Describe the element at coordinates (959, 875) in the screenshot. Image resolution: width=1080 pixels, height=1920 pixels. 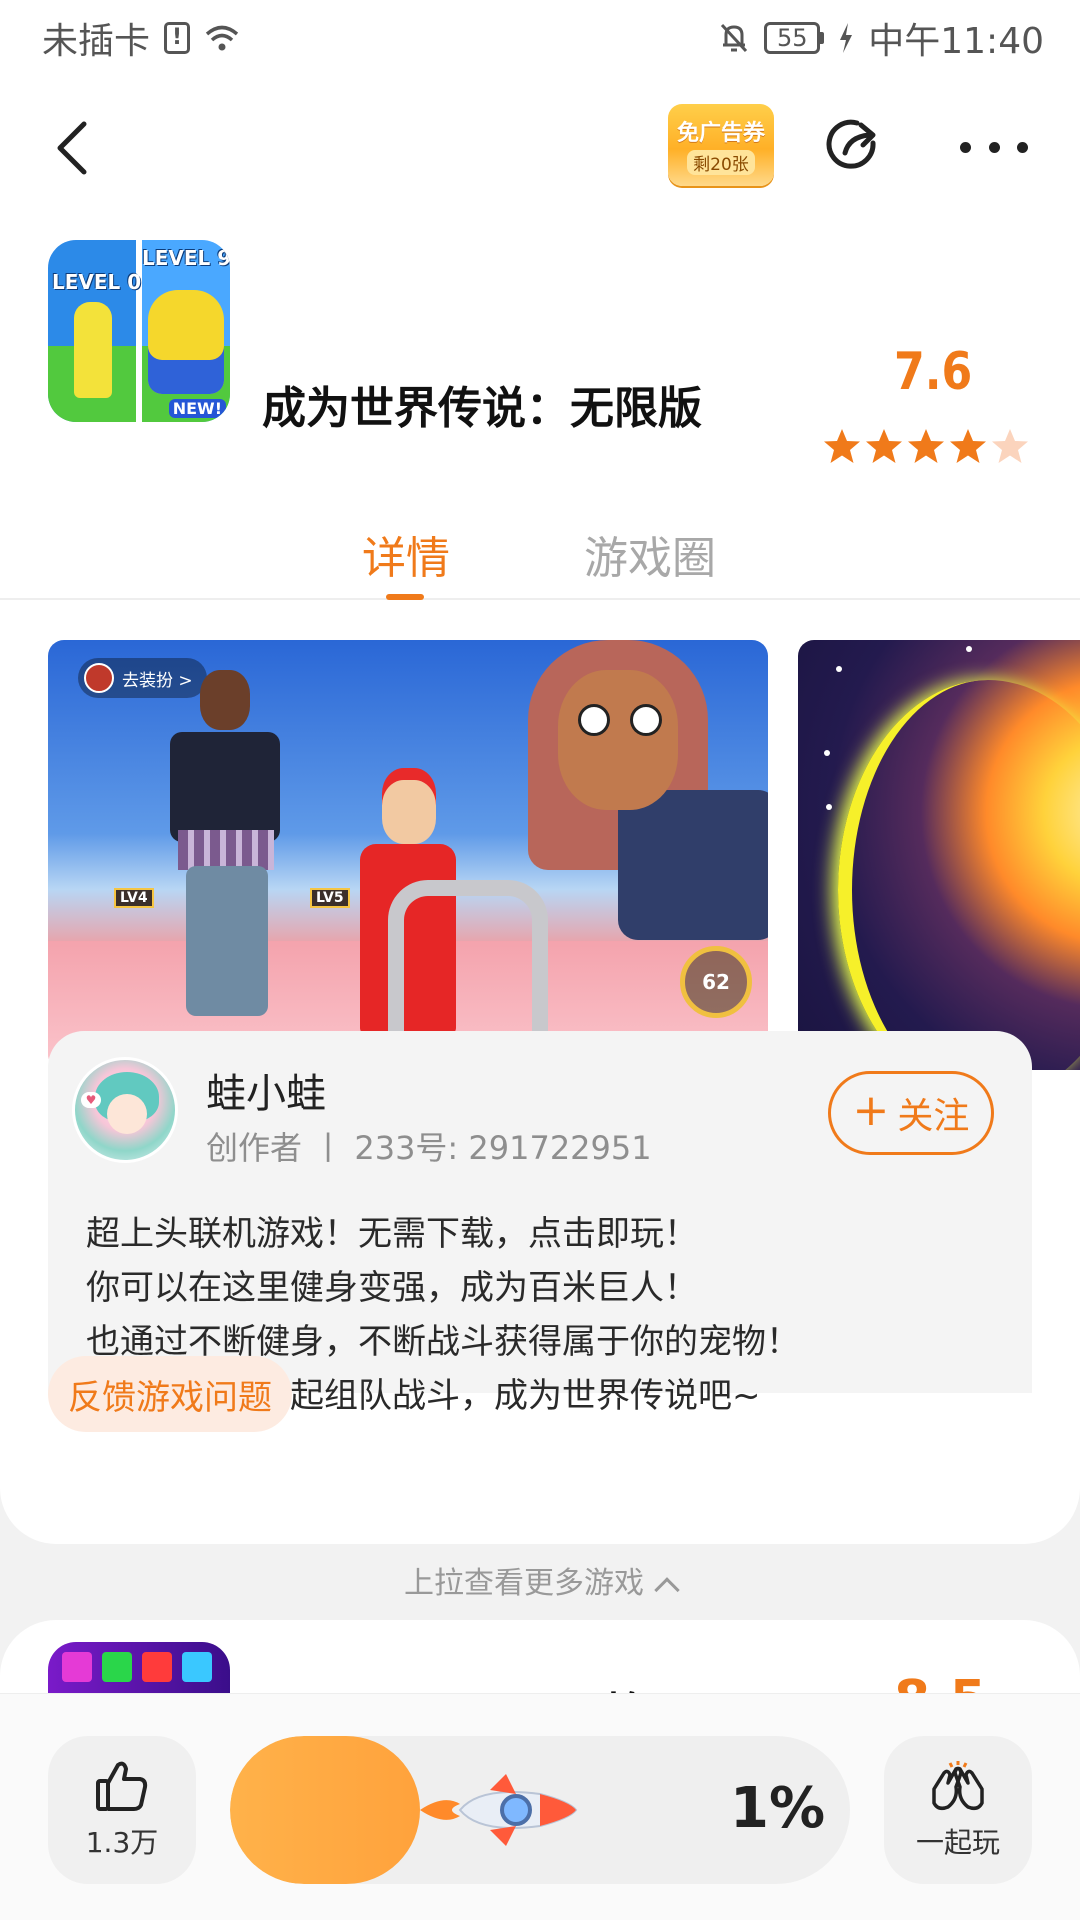
I see `glowing-arc` at that location.